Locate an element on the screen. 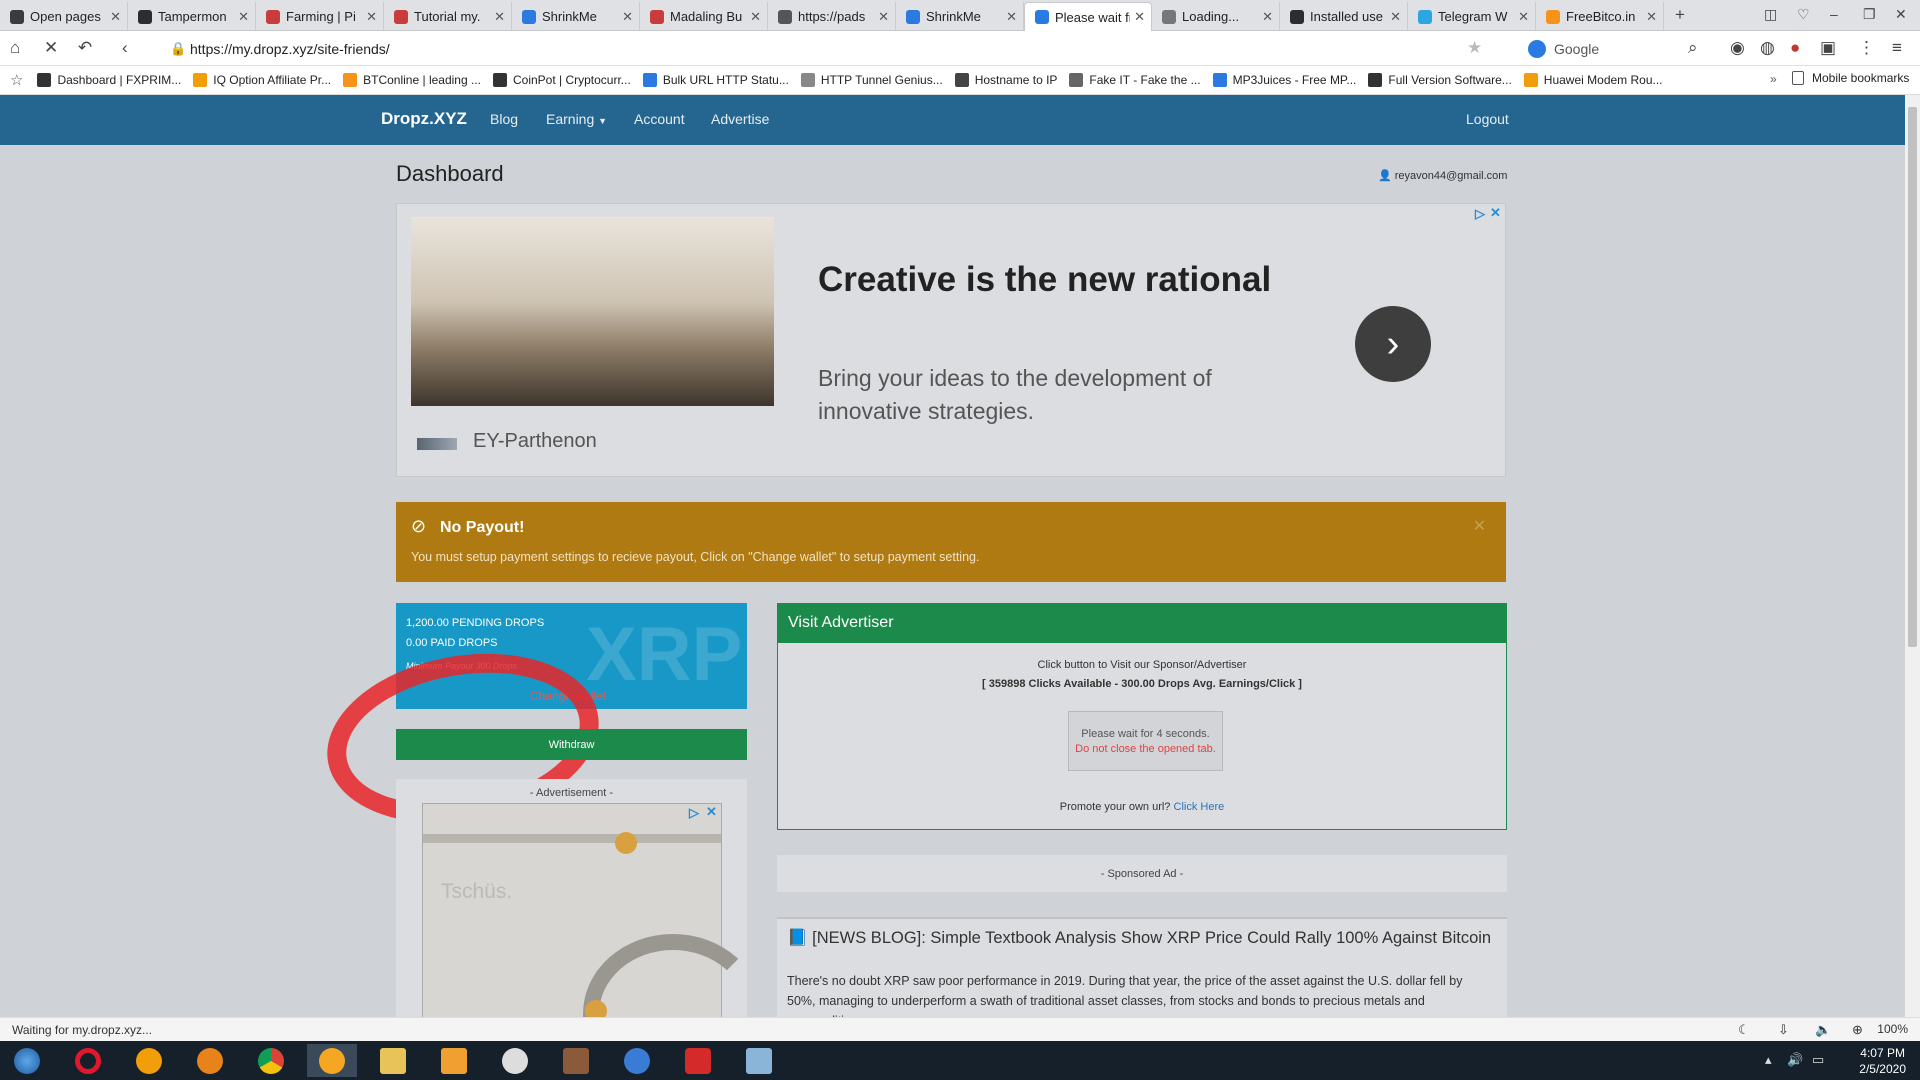  minimize-icon: – is located at coordinates (1834, 14).